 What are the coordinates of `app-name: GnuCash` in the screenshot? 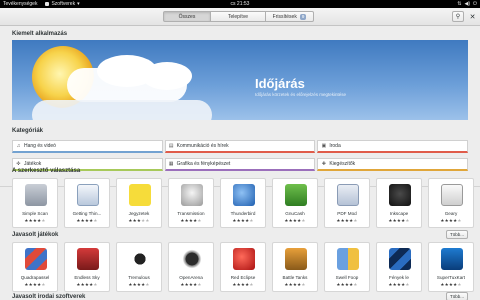 It's located at (295, 213).